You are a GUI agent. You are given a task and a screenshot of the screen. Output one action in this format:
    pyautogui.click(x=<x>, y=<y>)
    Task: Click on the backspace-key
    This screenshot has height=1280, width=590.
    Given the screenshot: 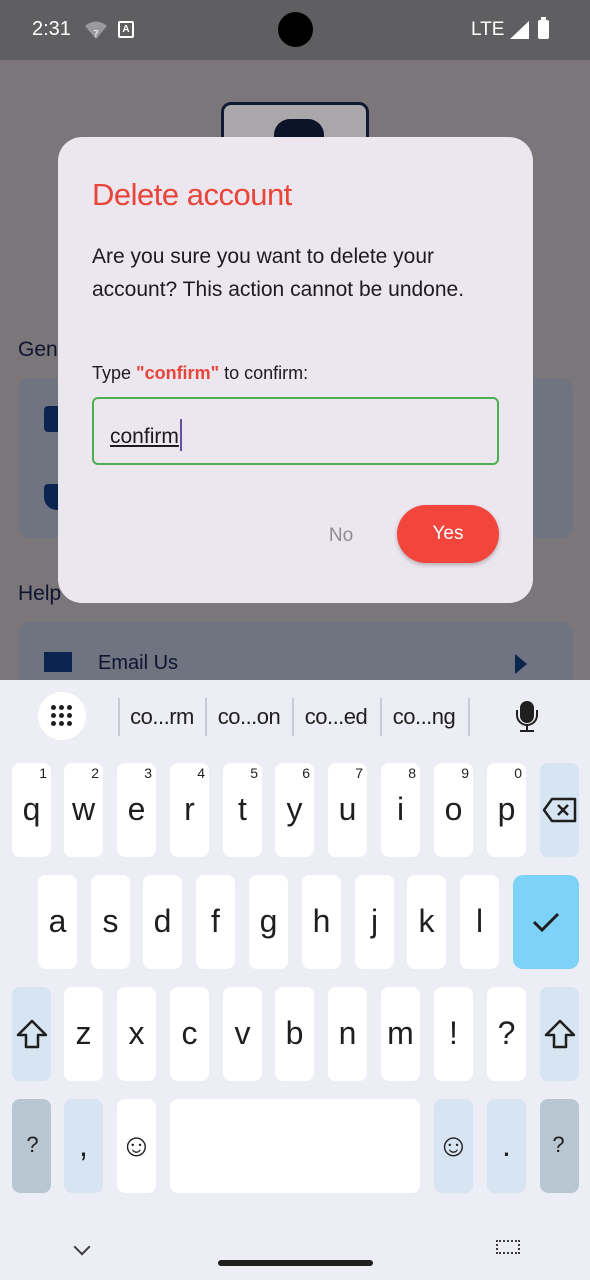 What is the action you would take?
    pyautogui.click(x=559, y=810)
    